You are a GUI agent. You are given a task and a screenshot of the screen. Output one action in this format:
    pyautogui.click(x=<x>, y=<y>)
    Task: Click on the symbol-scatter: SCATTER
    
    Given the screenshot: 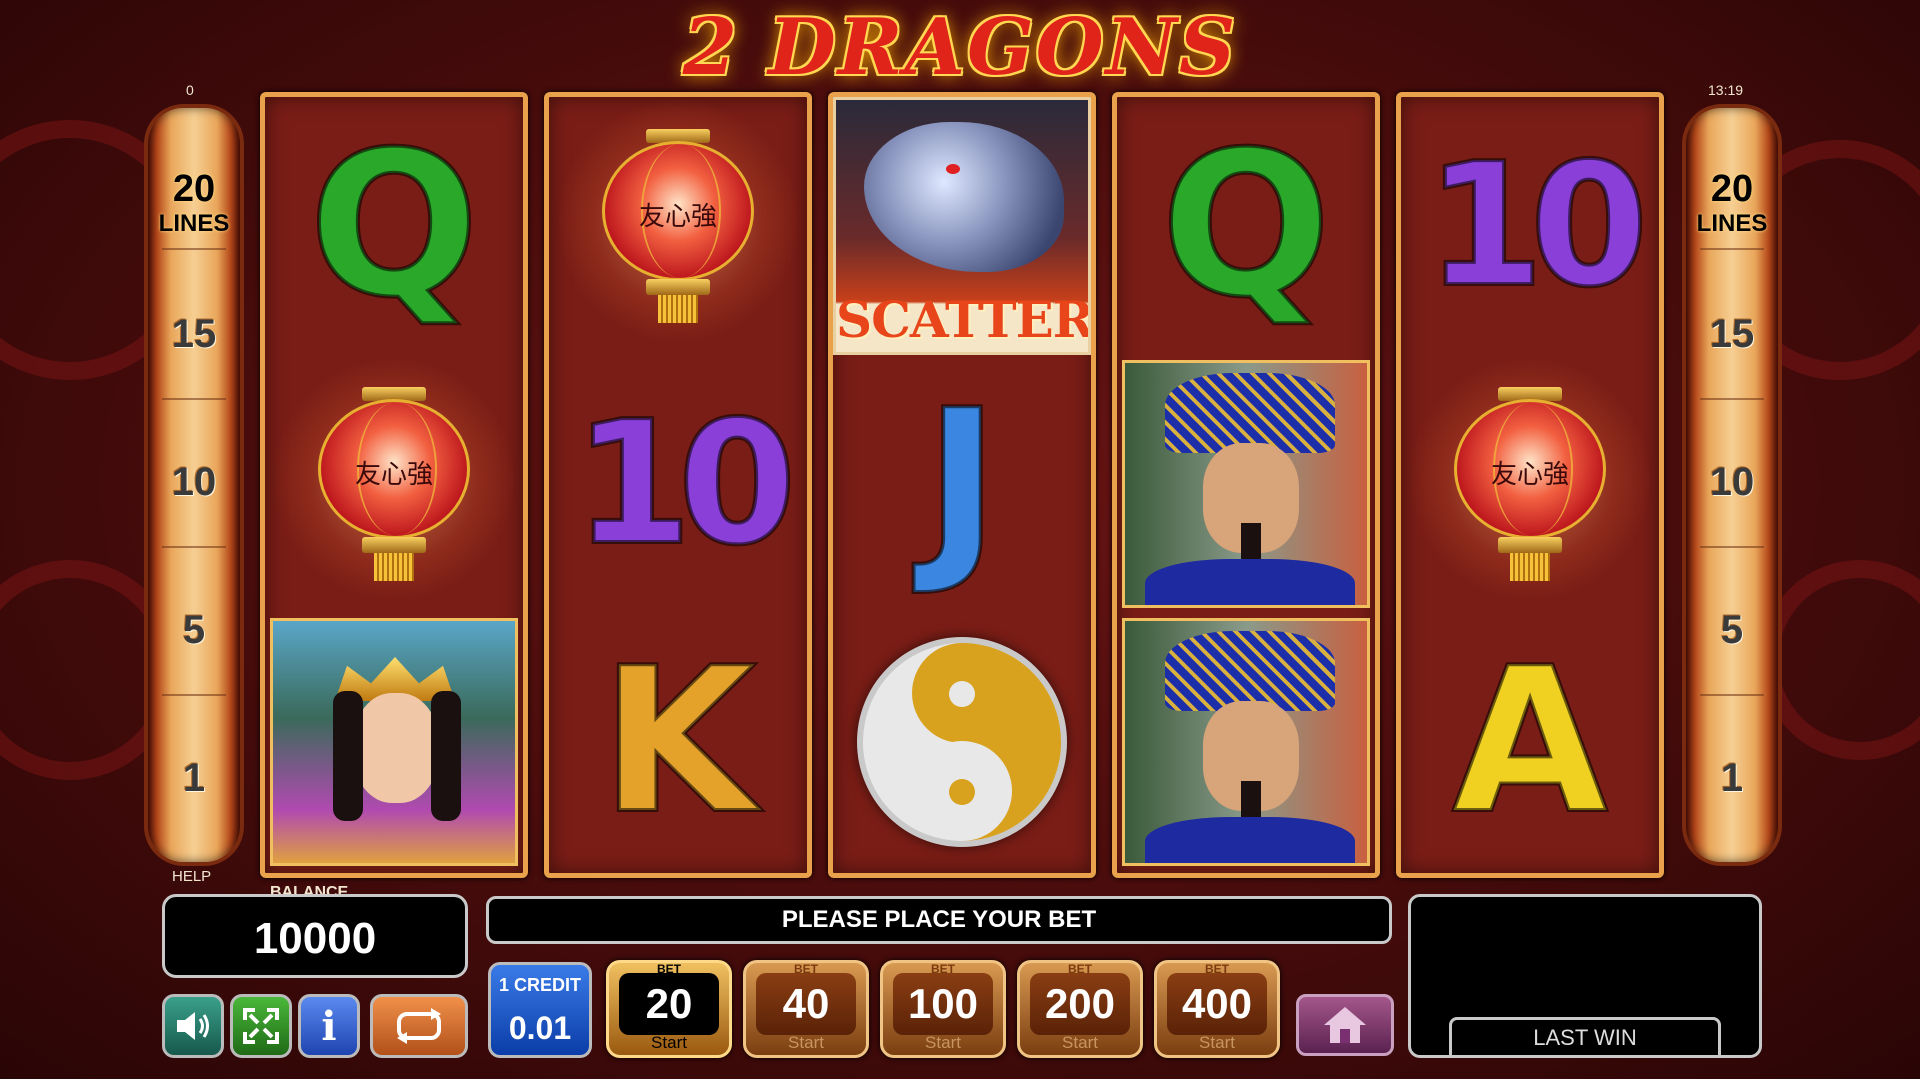 What is the action you would take?
    pyautogui.click(x=962, y=226)
    